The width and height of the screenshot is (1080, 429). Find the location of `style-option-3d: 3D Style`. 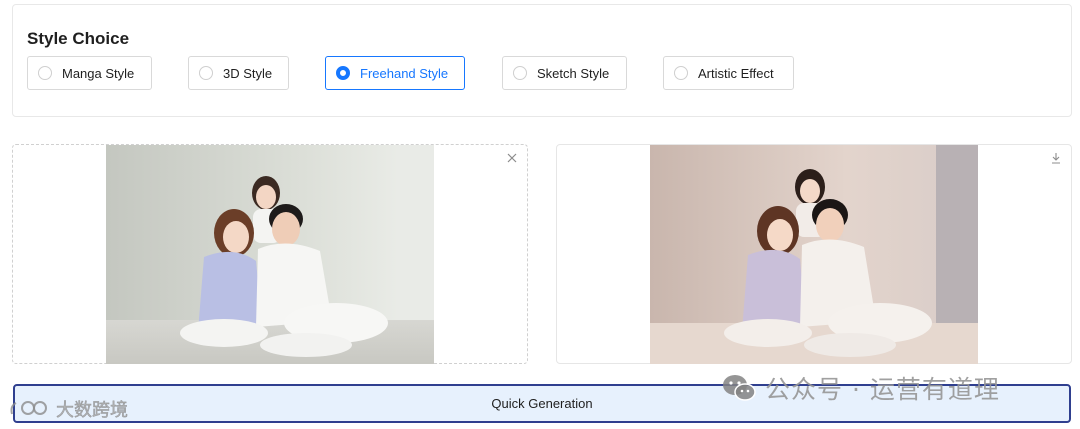

style-option-3d: 3D Style is located at coordinates (238, 73).